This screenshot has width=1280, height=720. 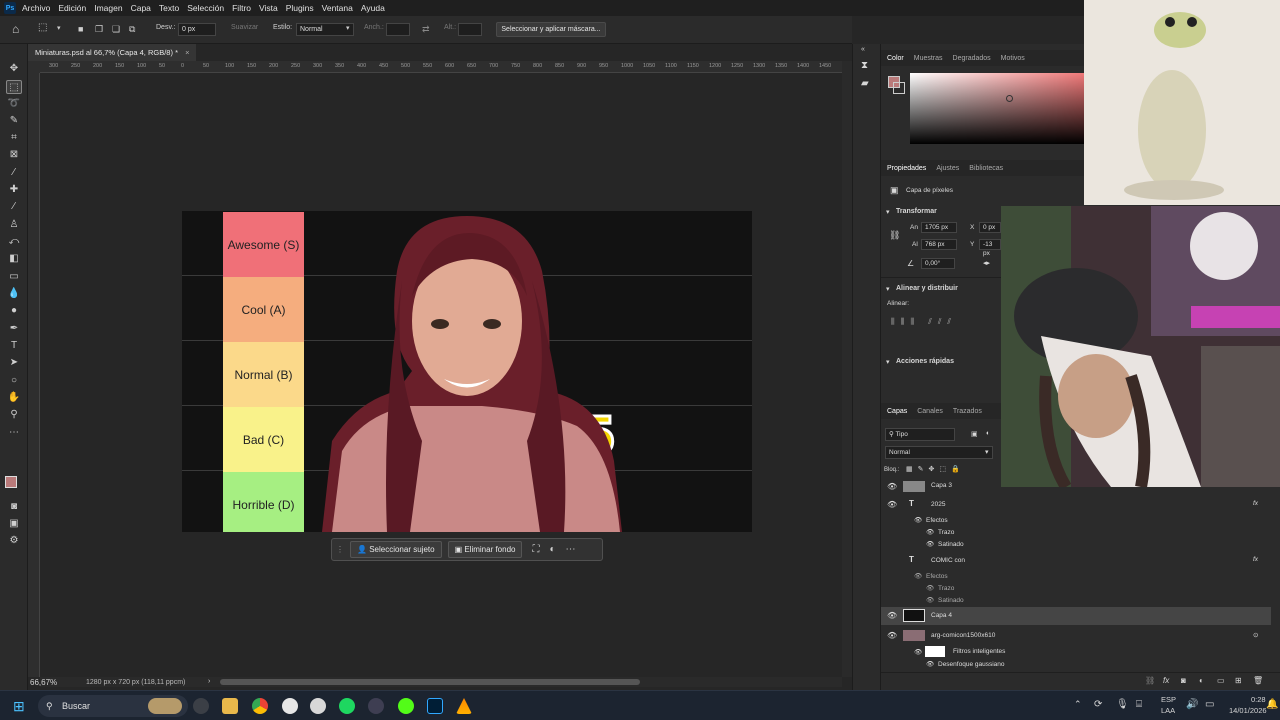 I want to click on layer-name: Capa 3, so click(x=941, y=485).